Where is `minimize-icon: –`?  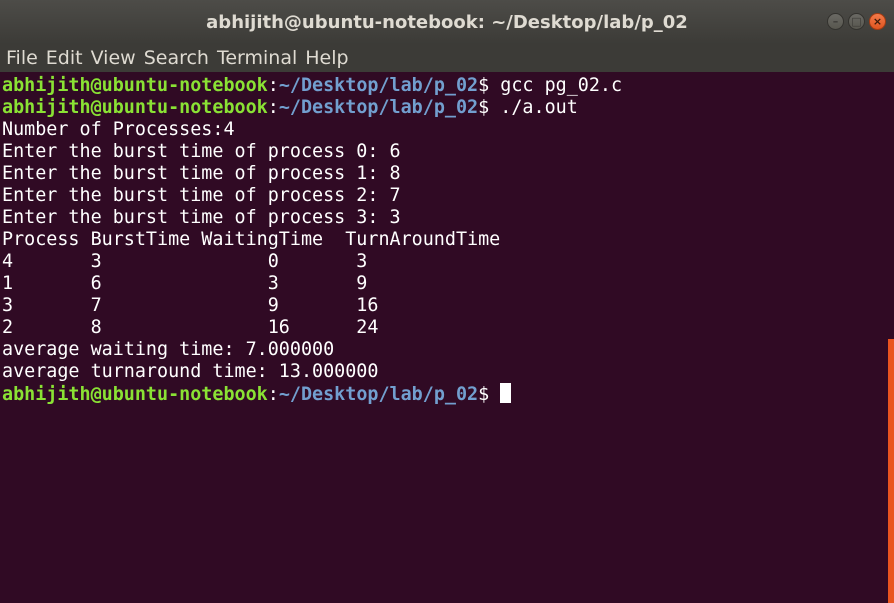
minimize-icon: – is located at coordinates (835, 21).